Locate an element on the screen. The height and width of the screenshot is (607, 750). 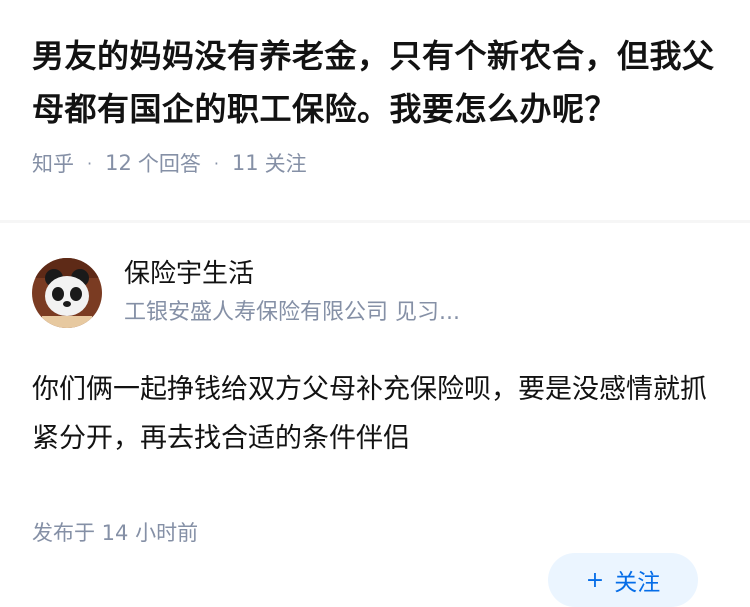
plus-icon: + is located at coordinates (595, 580).